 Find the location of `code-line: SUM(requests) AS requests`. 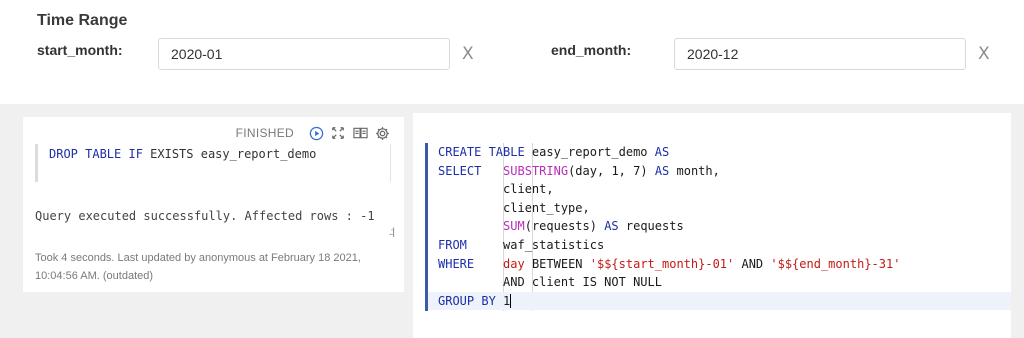

code-line: SUM(requests) AS requests is located at coordinates (593, 226).